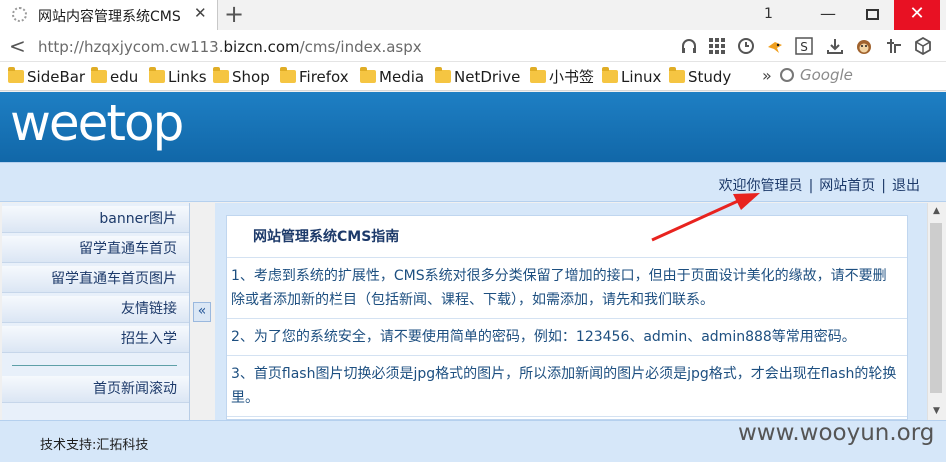 This screenshot has width=946, height=462. Describe the element at coordinates (705, 217) in the screenshot. I see `annotation-arrow-icon` at that location.